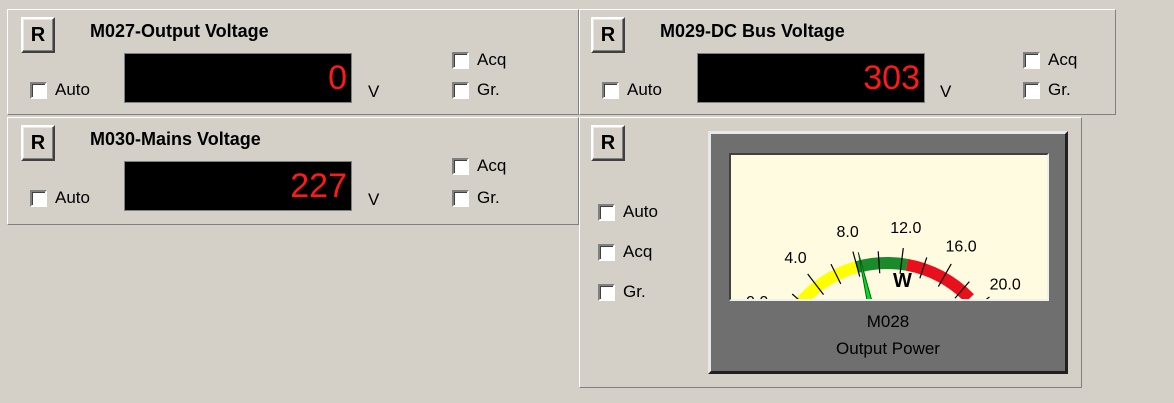  I want to click on gauge-name: Output Power, so click(888, 348).